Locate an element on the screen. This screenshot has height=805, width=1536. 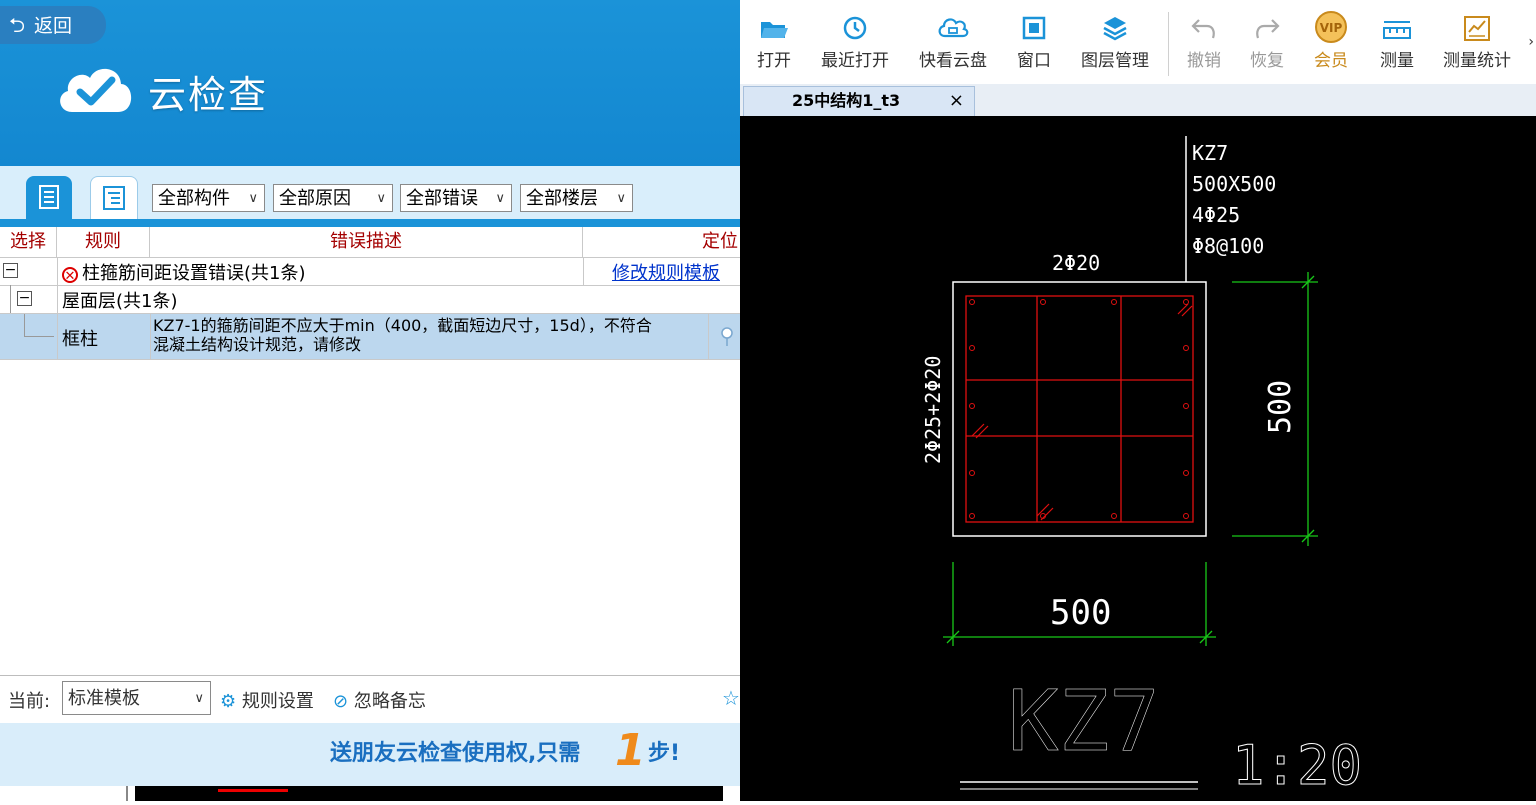
column-title: KZ7 is located at coordinates (1084, 721).